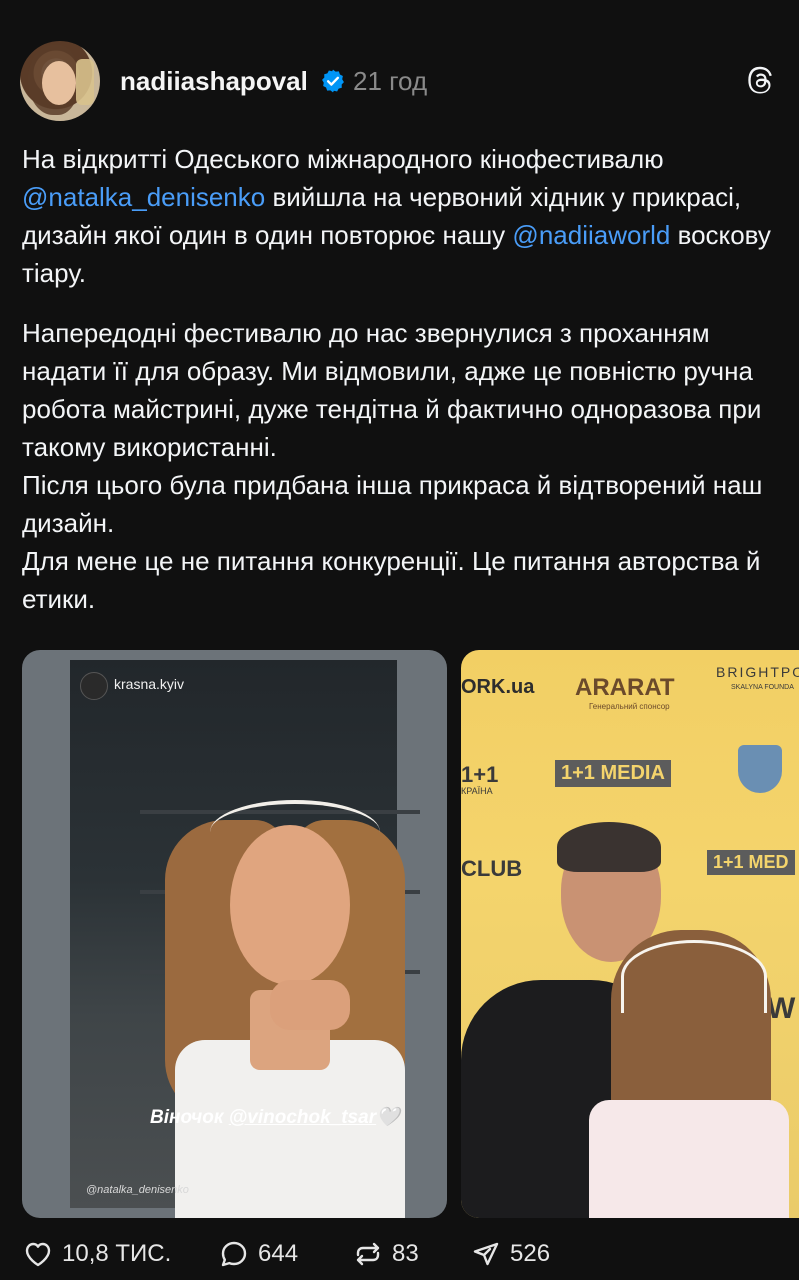 The width and height of the screenshot is (799, 1280). I want to click on sponsor-subtitle: SKALYNA FOUNDA, so click(762, 687).